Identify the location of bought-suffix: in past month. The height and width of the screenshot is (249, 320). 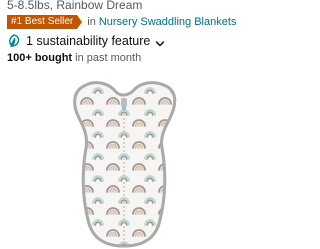
(108, 58).